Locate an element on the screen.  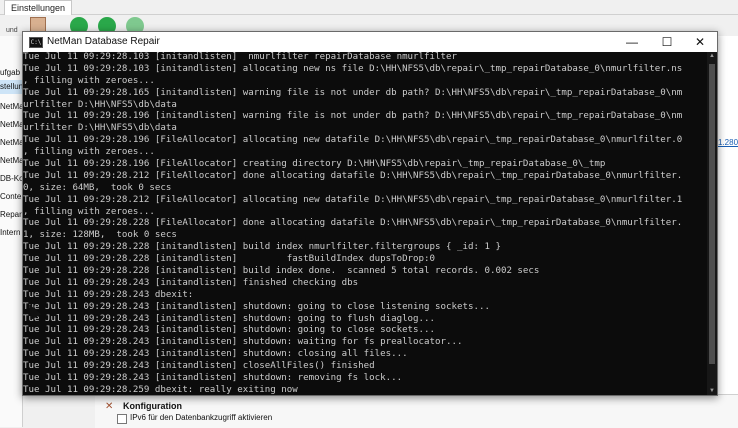
sidebar-item: DB-Ko is located at coordinates (11, 179).